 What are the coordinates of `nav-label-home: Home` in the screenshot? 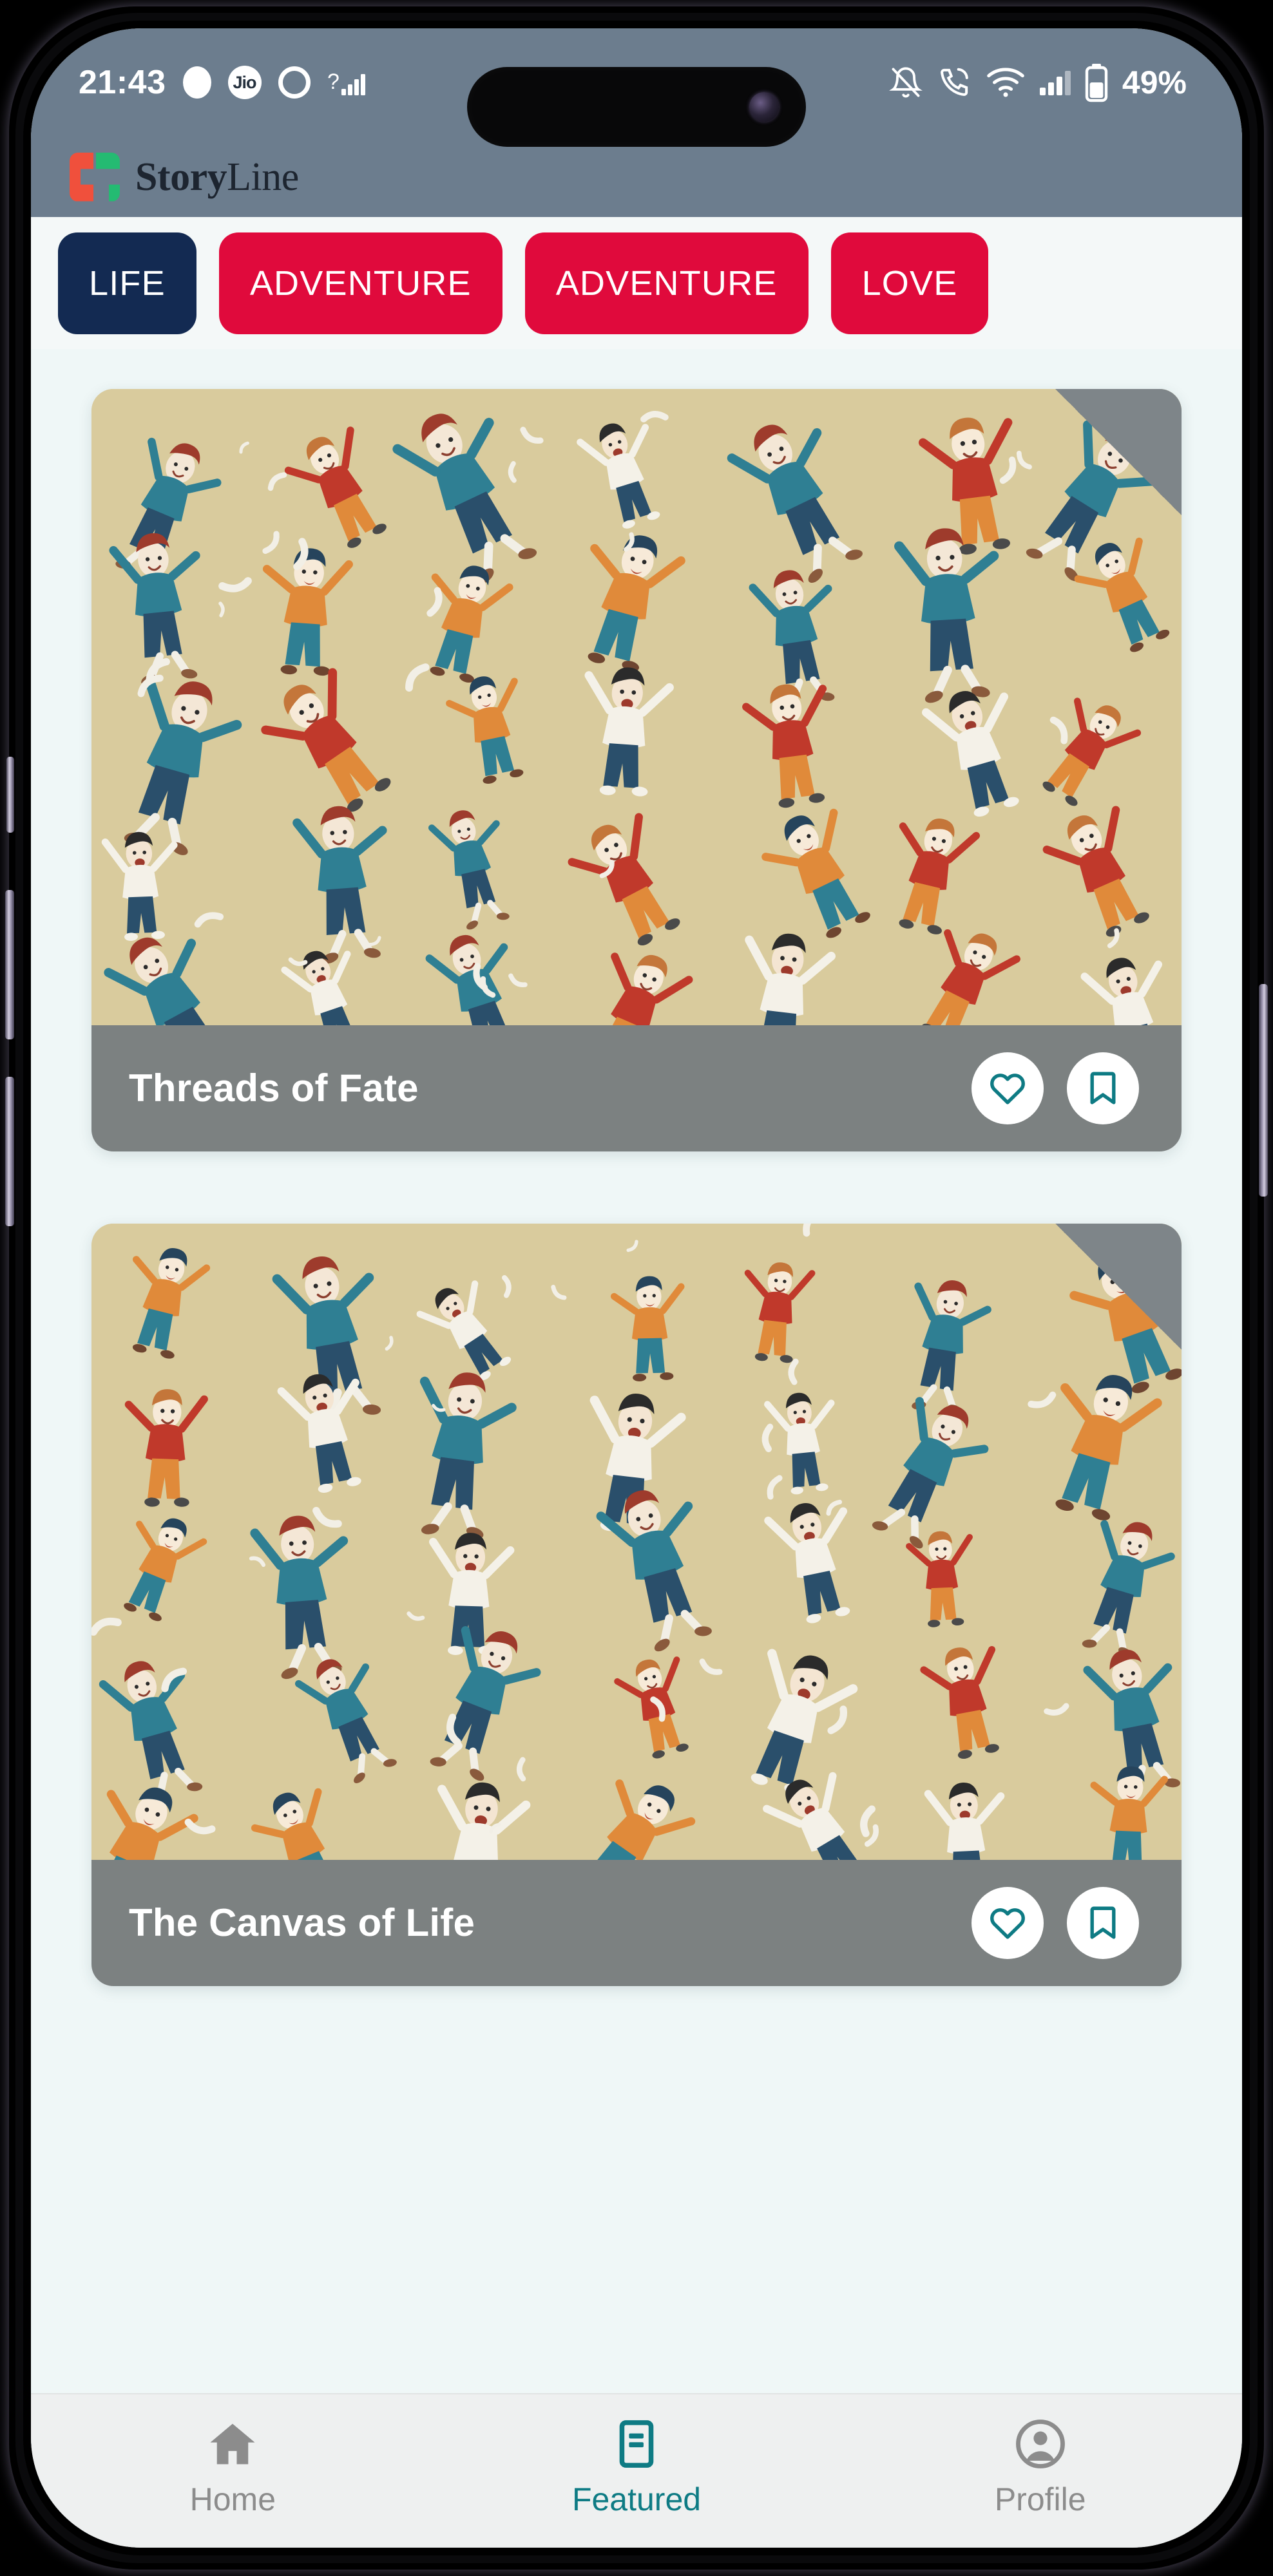 It's located at (233, 2499).